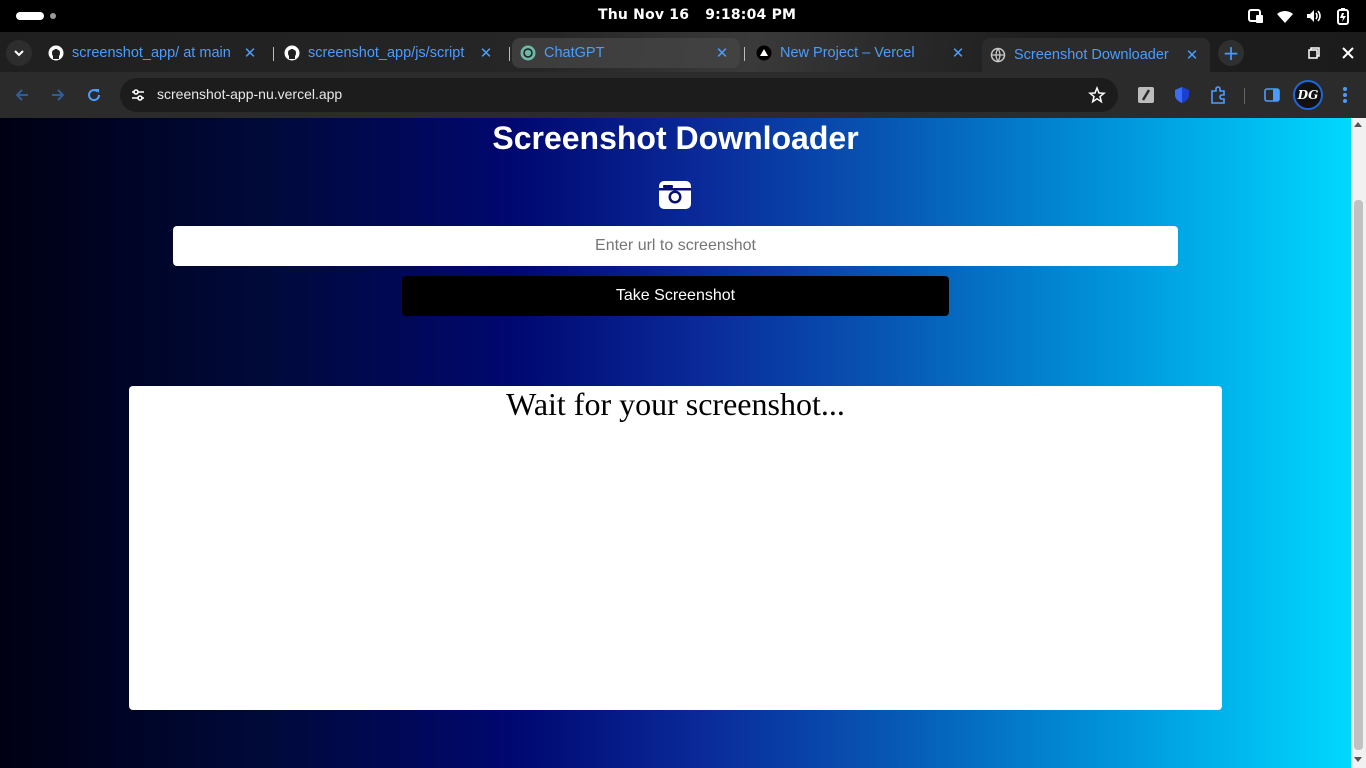  I want to click on clock-time: 9:18:04 PM, so click(751, 15).